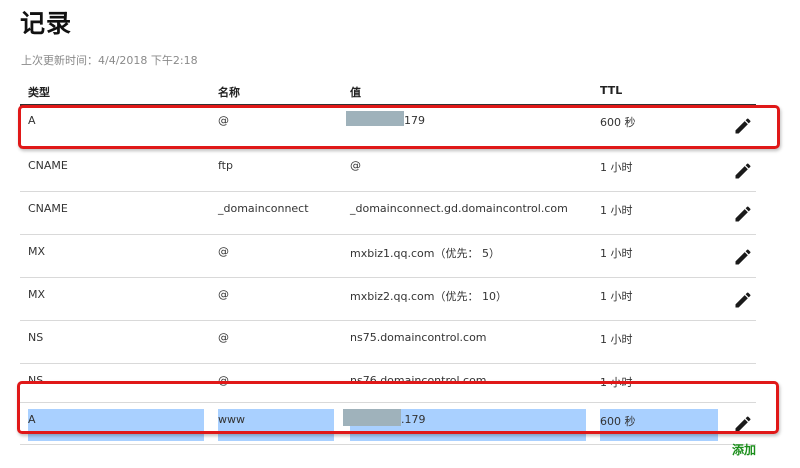  Describe the element at coordinates (39, 92) in the screenshot. I see `header-type: 类型` at that location.